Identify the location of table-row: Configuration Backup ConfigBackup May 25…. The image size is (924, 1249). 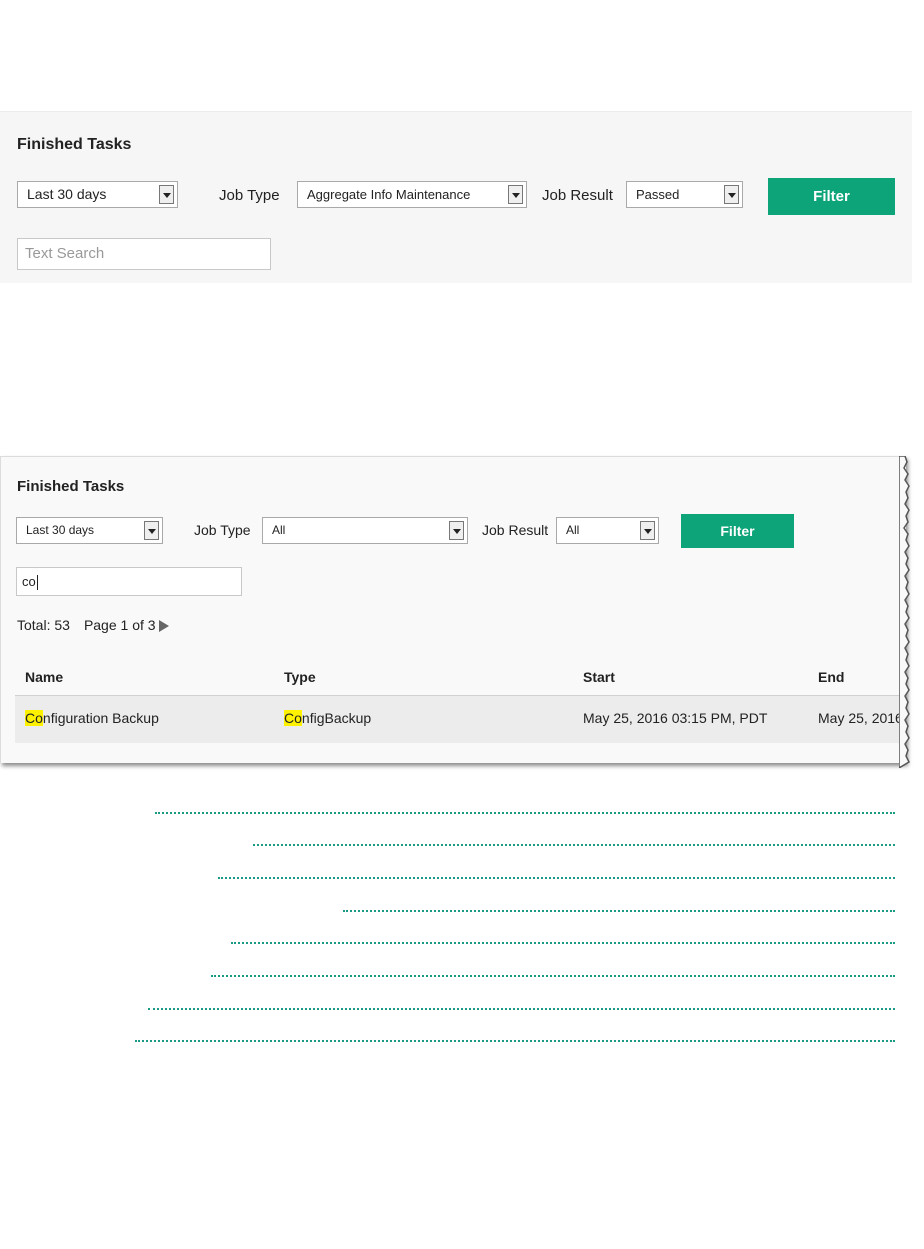
(460, 719).